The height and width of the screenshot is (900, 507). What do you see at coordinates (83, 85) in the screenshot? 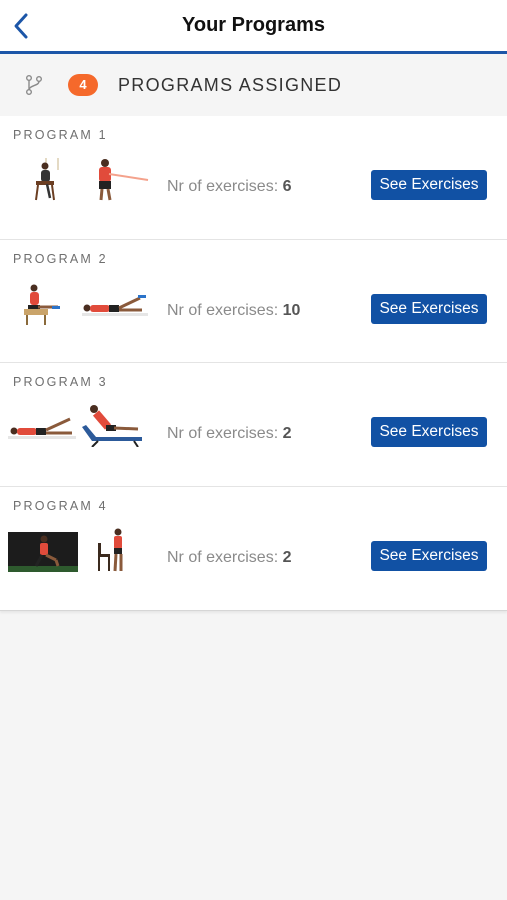
I see `program-count-badge: 4` at bounding box center [83, 85].